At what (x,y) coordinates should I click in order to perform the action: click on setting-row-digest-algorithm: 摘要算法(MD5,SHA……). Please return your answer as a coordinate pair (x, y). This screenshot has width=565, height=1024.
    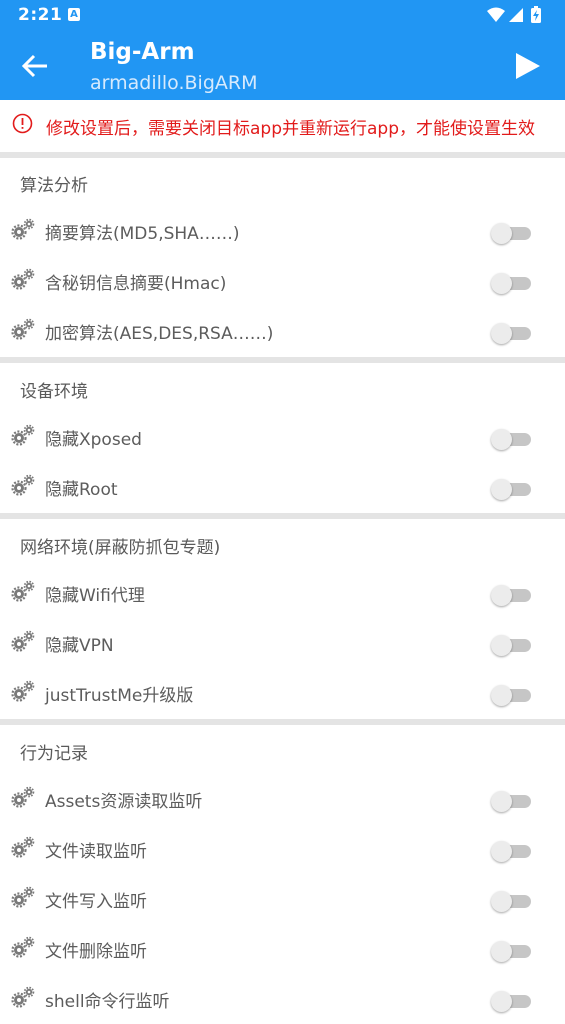
    Looking at the image, I should click on (282, 231).